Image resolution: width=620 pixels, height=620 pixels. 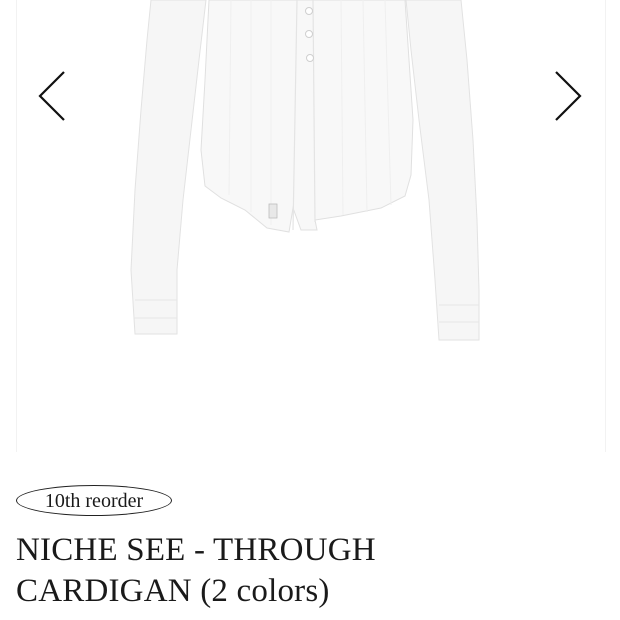 I want to click on reorder-badge: 10th reorder, so click(x=94, y=500).